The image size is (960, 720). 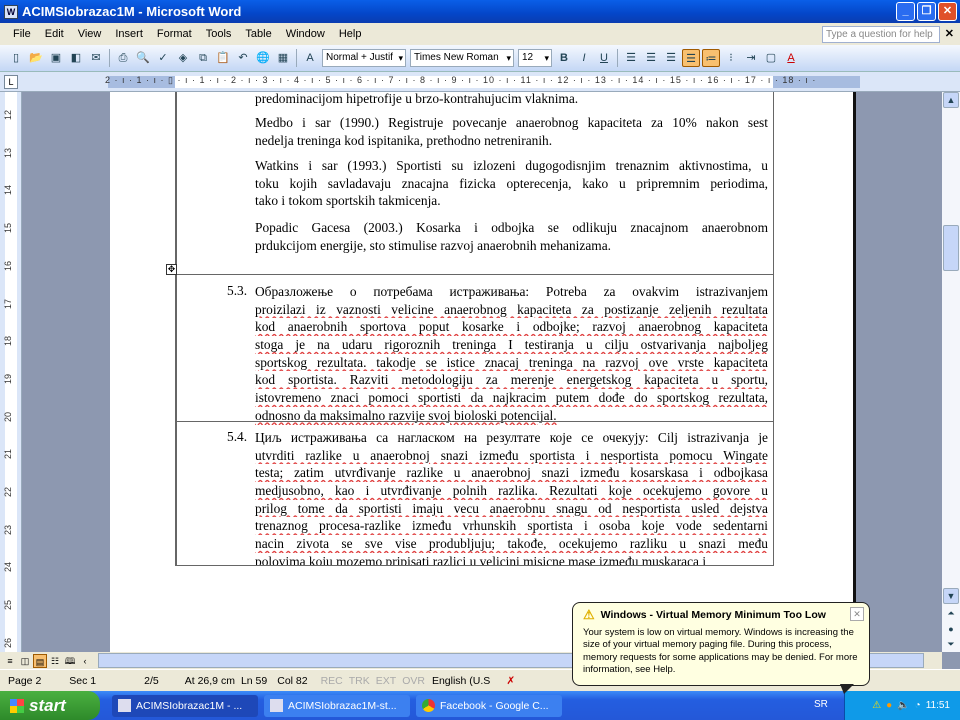 I want to click on ruler-number: 23, so click(x=8, y=529).